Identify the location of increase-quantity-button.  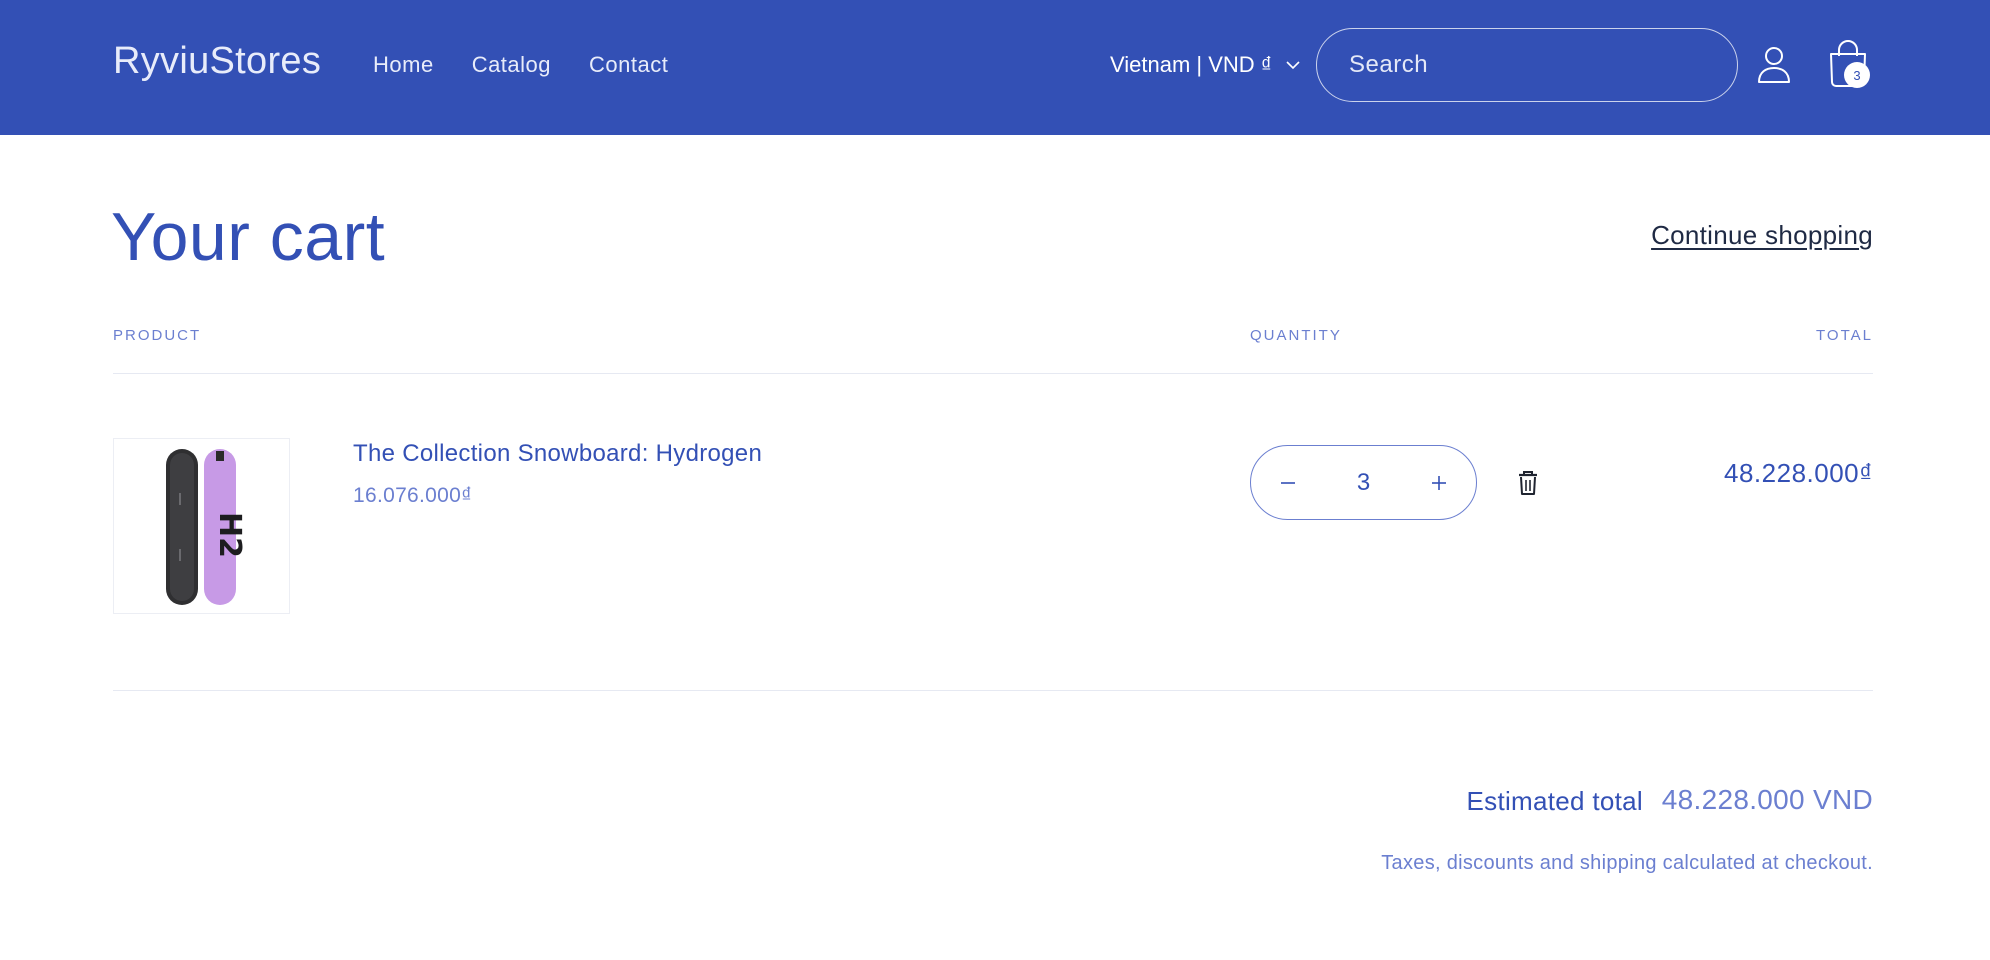
(1439, 483).